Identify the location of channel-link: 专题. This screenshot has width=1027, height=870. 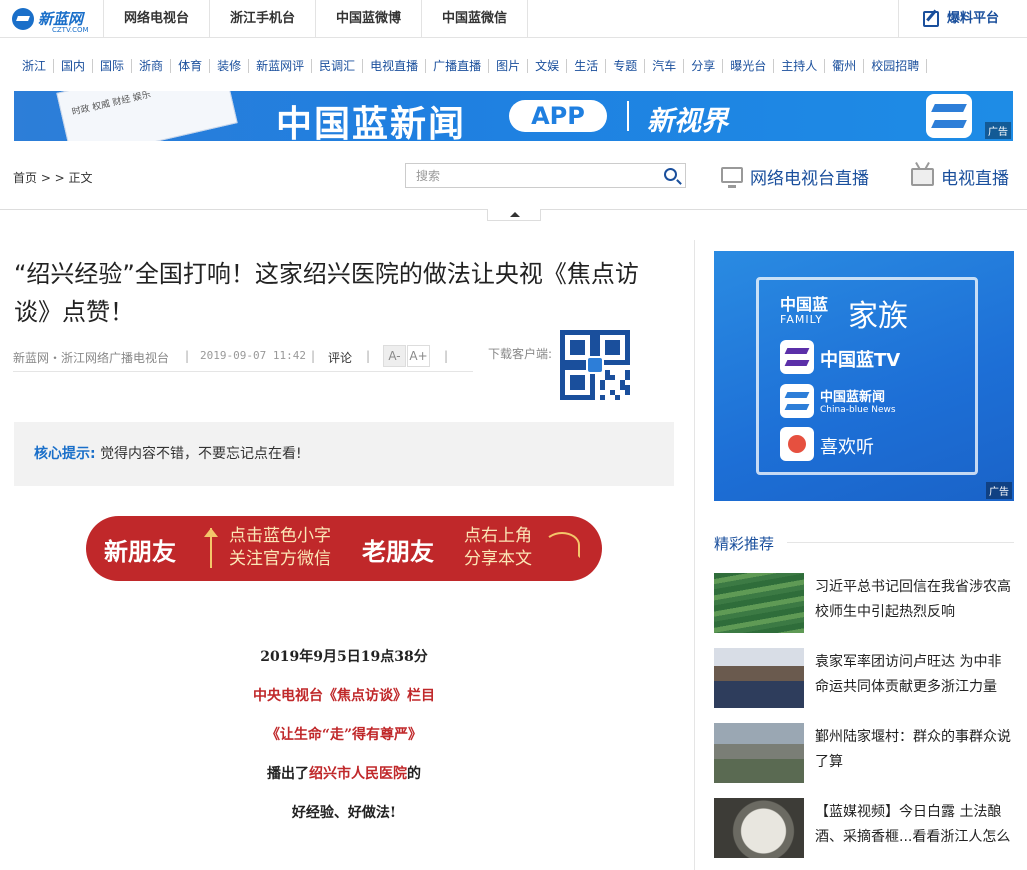
(626, 66).